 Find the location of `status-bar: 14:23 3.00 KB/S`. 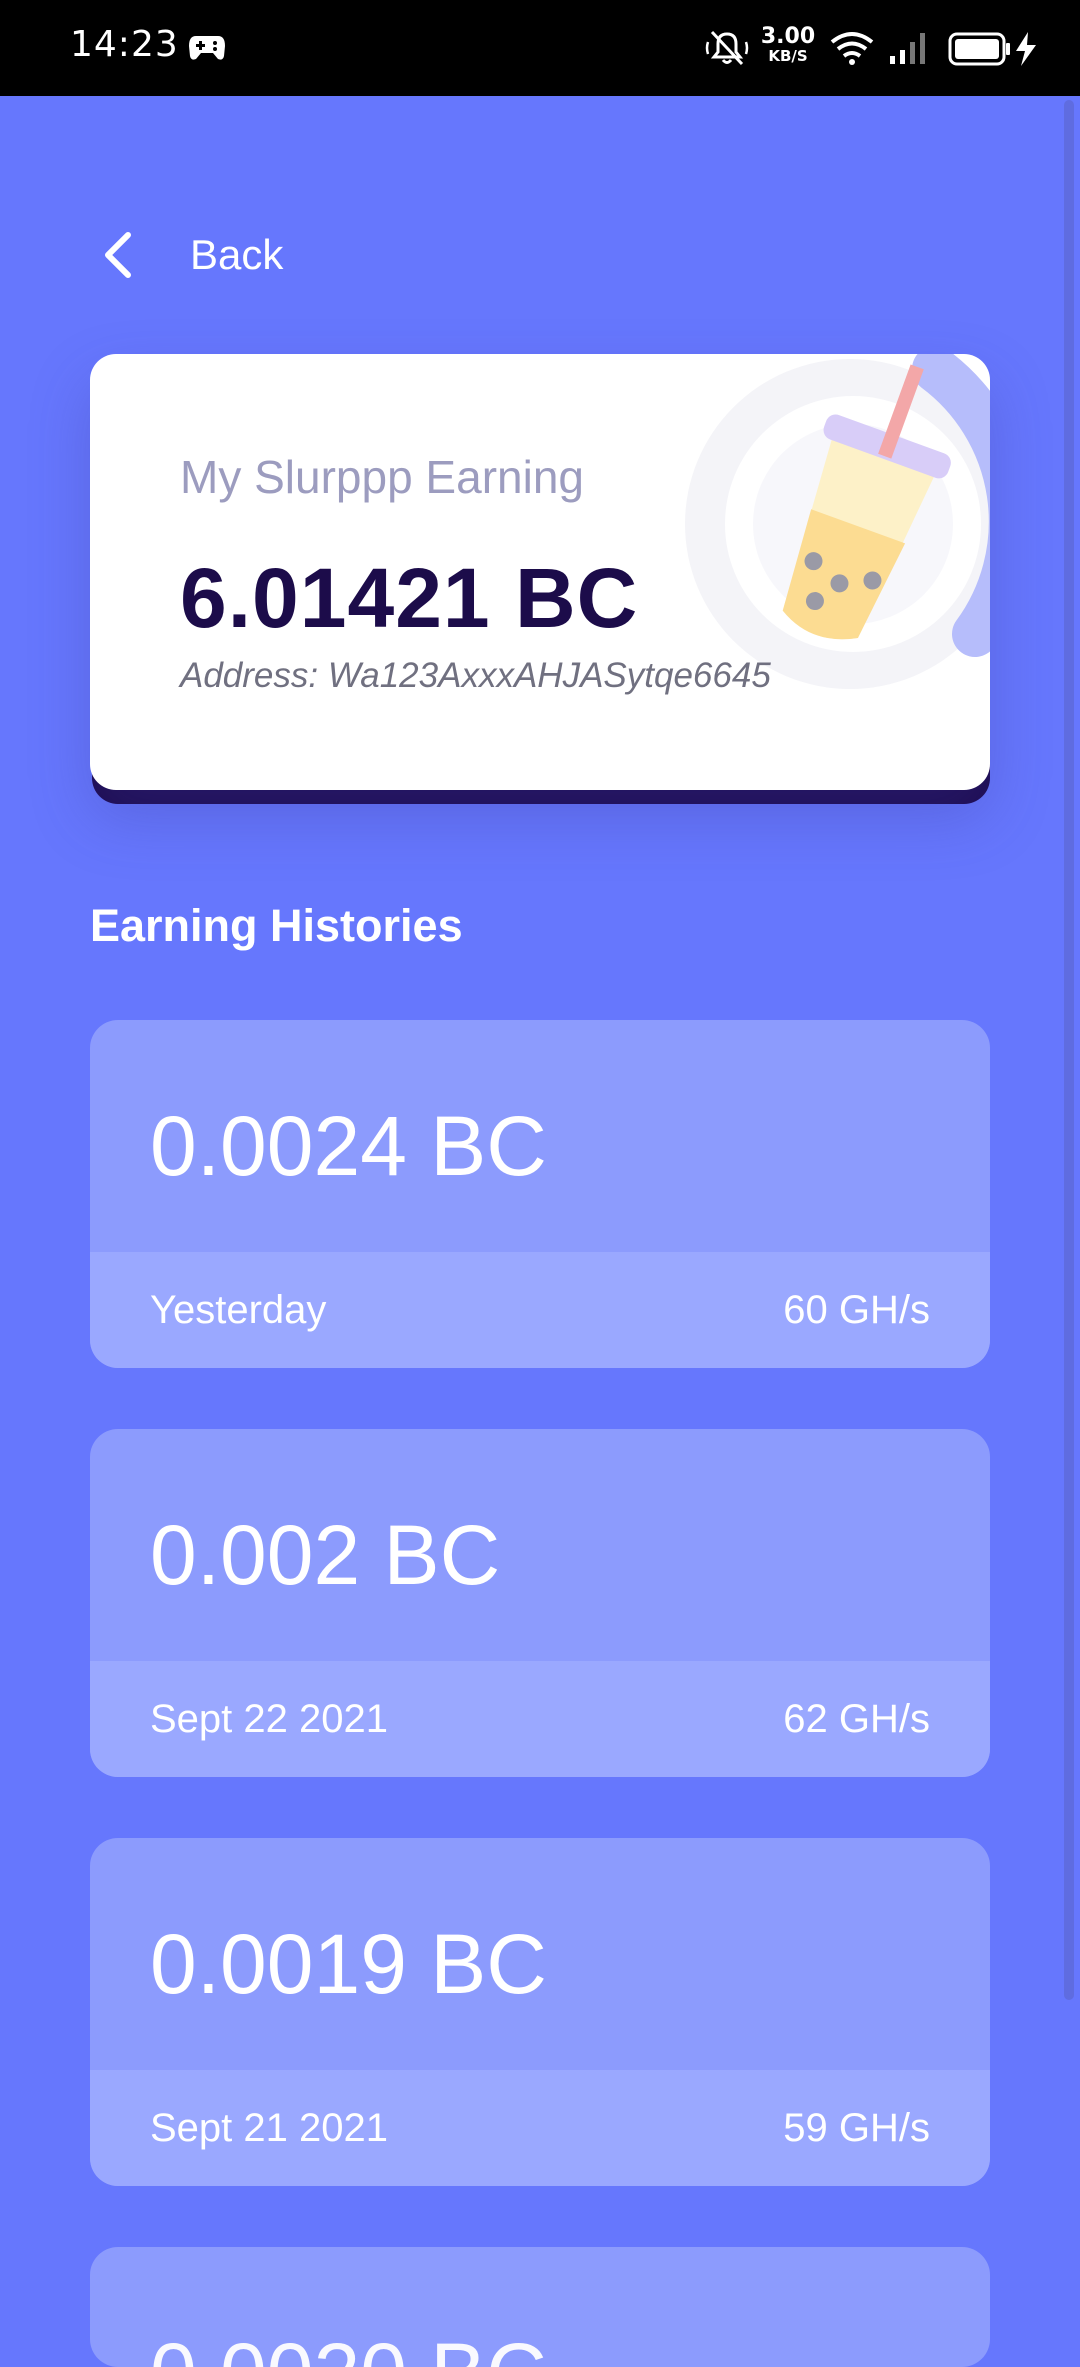

status-bar: 14:23 3.00 KB/S is located at coordinates (540, 48).